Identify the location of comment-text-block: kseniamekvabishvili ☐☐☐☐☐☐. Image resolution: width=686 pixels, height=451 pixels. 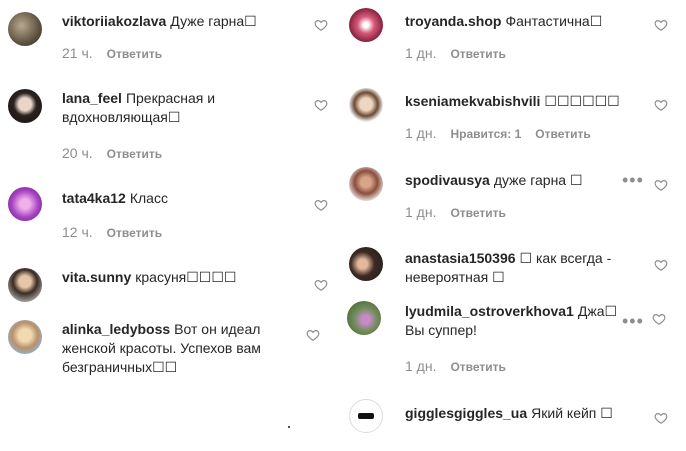
(521, 101).